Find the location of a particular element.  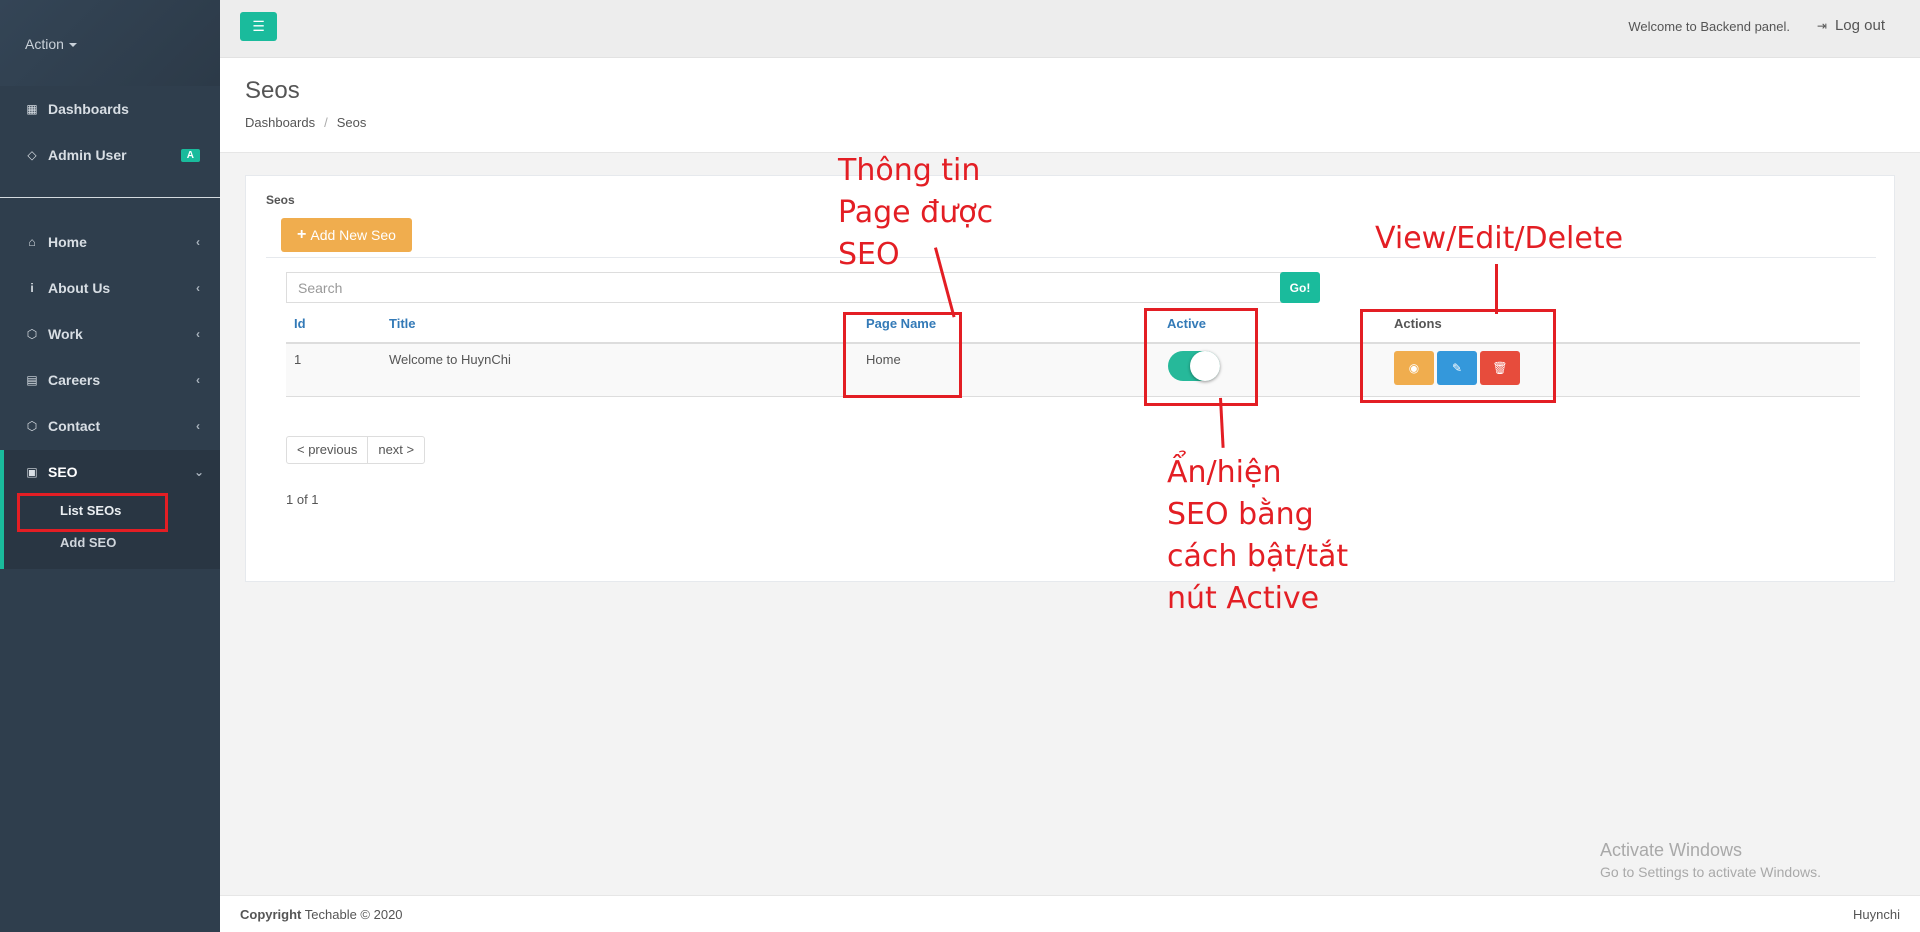

table-row is located at coordinates (1073, 370).